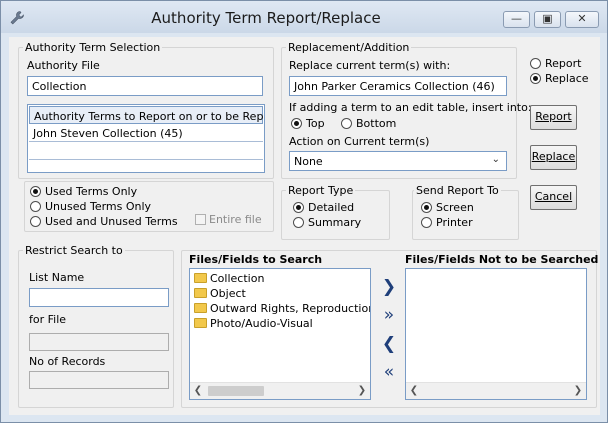  I want to click on move-right-button: ❯, so click(389, 287).